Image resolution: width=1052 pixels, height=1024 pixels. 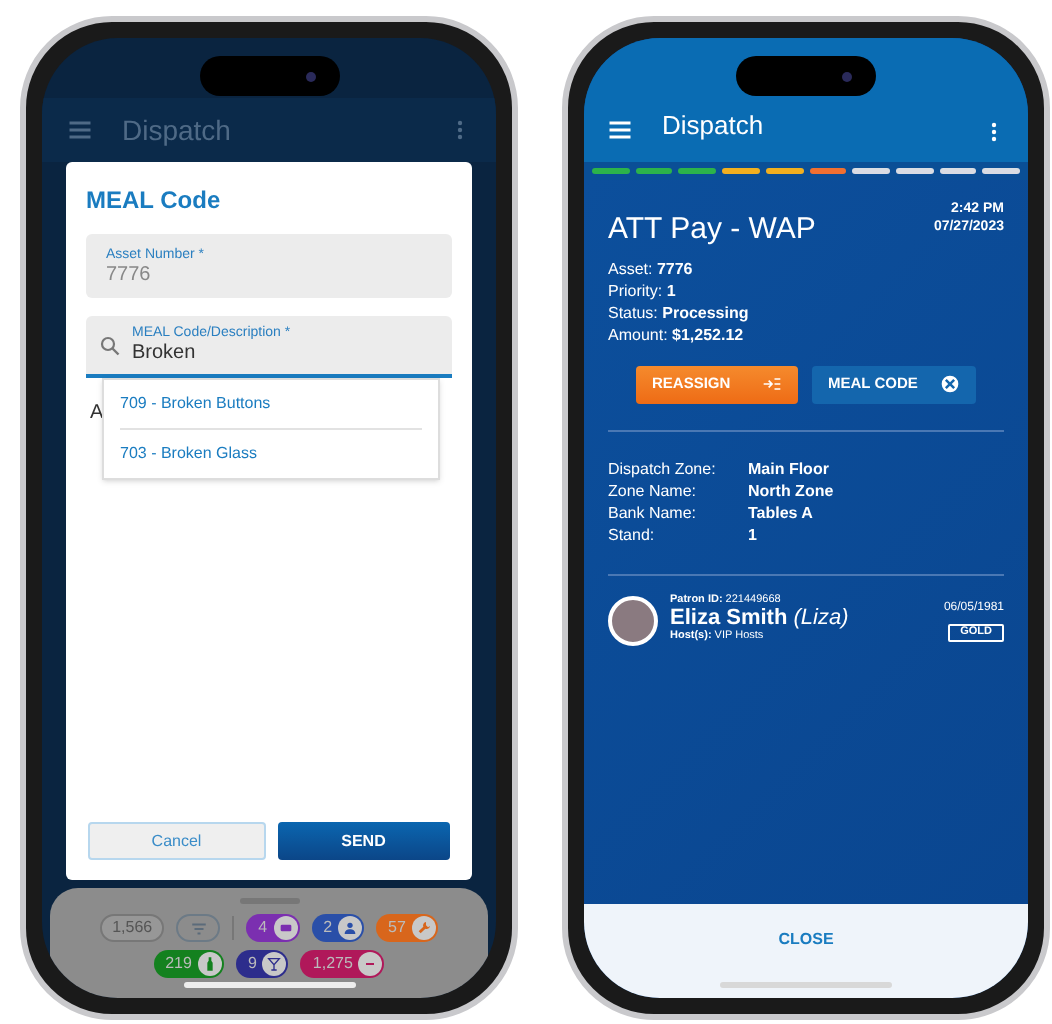 What do you see at coordinates (397, 928) in the screenshot?
I see `chip-count: 57` at bounding box center [397, 928].